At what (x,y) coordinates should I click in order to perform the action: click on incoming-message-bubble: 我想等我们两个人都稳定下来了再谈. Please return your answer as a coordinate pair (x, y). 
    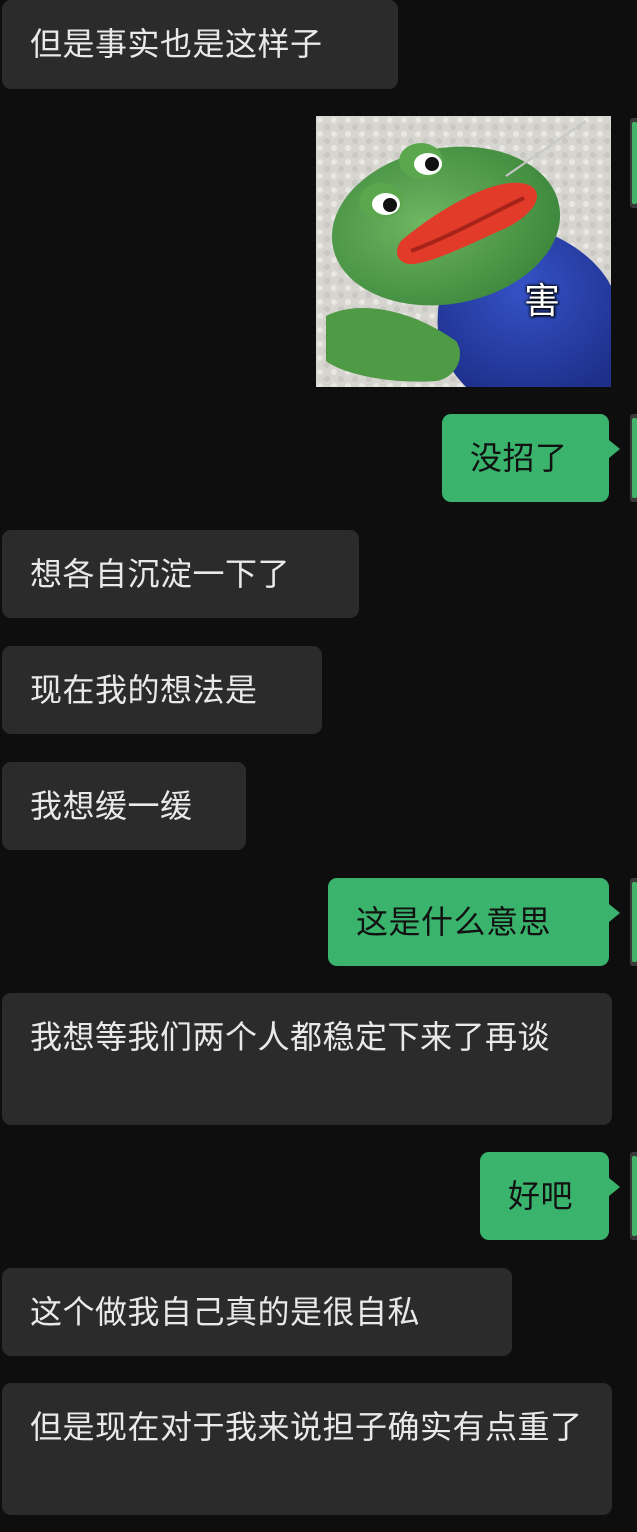
    Looking at the image, I should click on (307, 1059).